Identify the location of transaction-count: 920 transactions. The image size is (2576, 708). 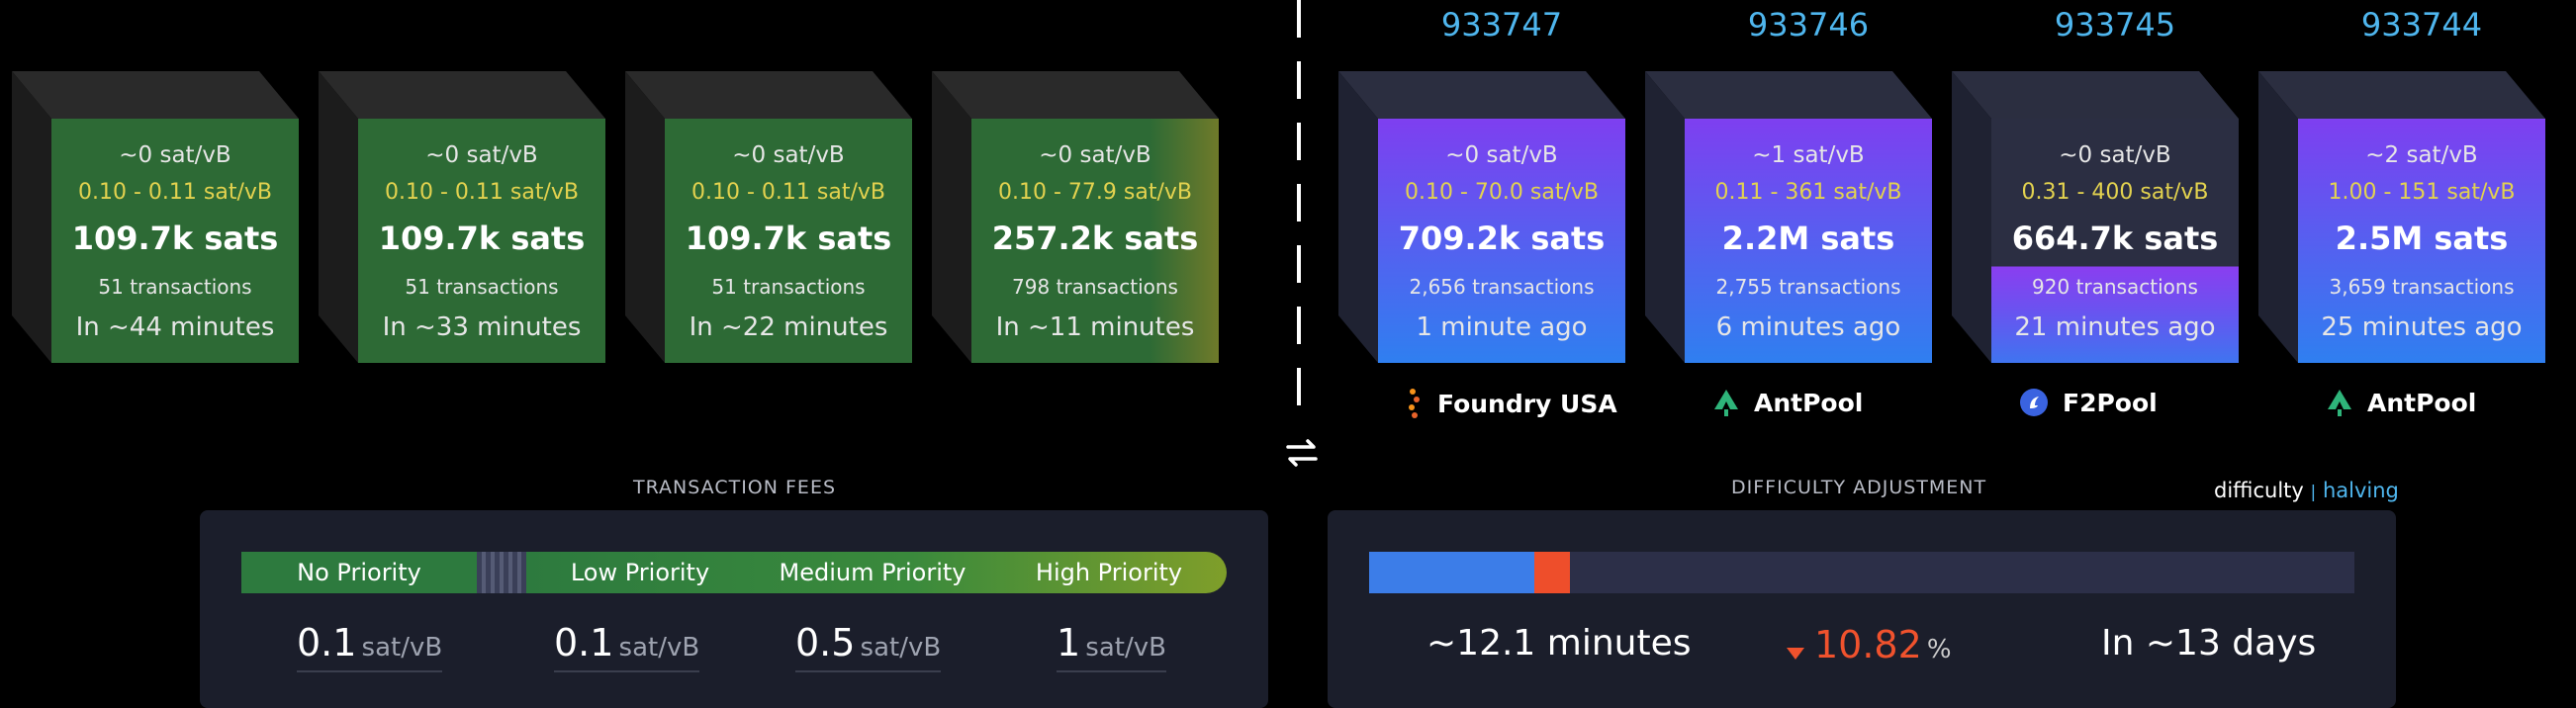
(2115, 287).